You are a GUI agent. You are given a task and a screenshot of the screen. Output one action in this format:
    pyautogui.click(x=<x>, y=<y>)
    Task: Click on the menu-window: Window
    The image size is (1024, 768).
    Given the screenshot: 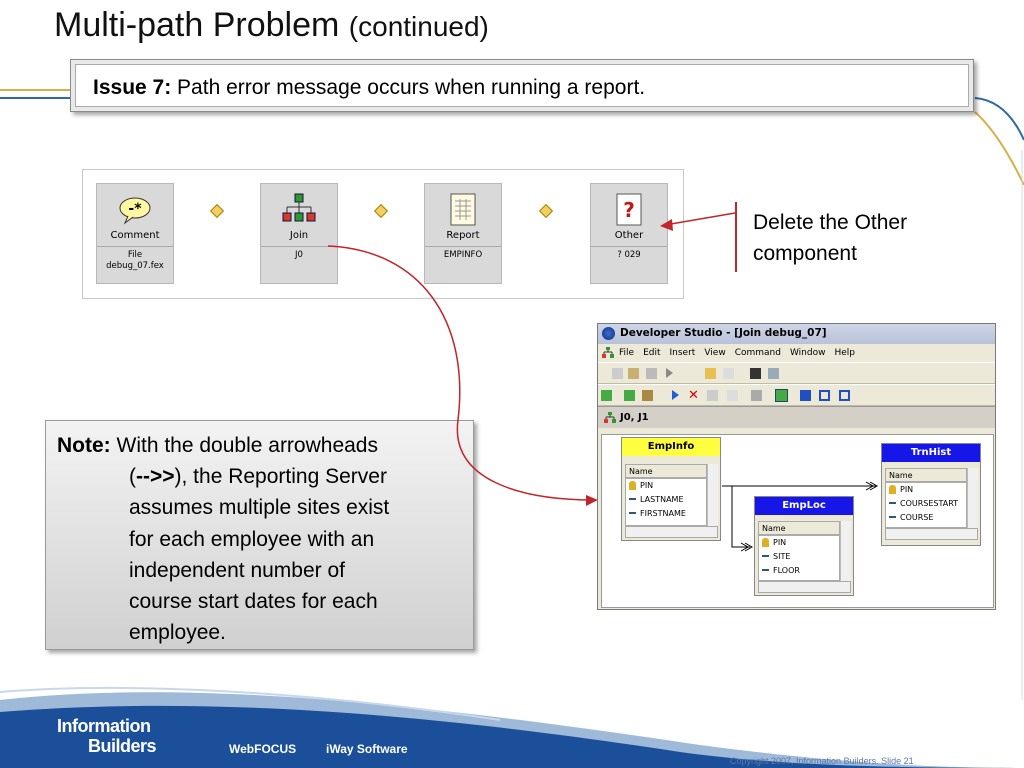 What is the action you would take?
    pyautogui.click(x=808, y=355)
    